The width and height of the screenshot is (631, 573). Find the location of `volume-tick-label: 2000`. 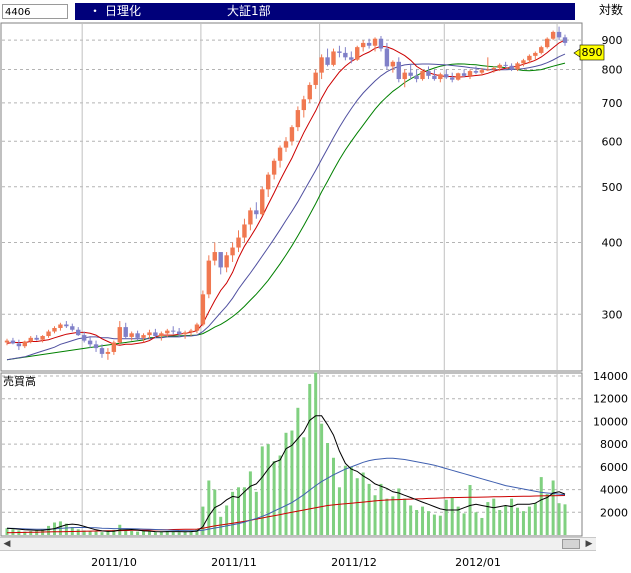

volume-tick-label: 2000 is located at coordinates (614, 512).